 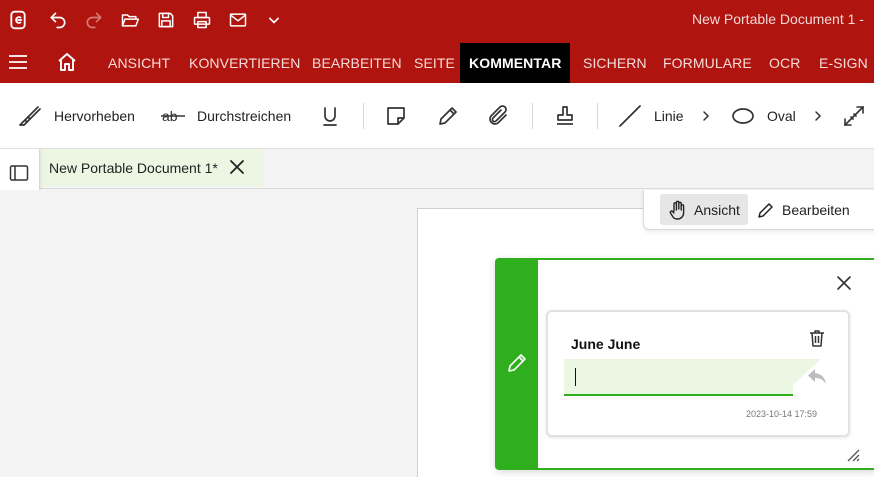 I want to click on comment-popup-strip, so click(x=517, y=364).